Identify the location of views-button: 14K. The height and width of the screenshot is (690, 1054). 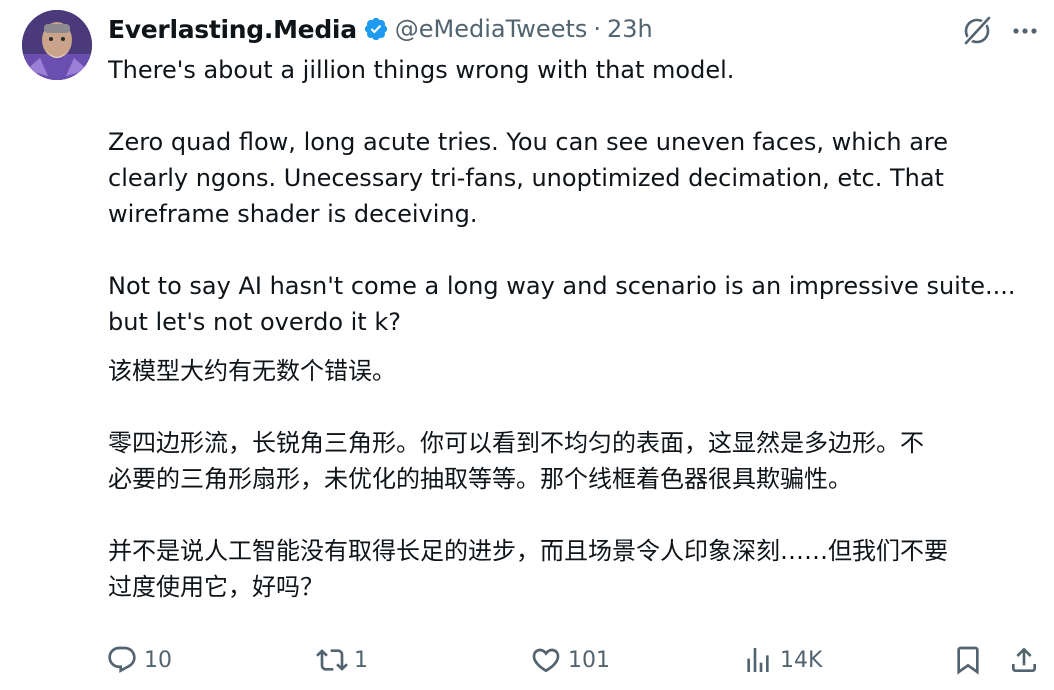
(782, 660).